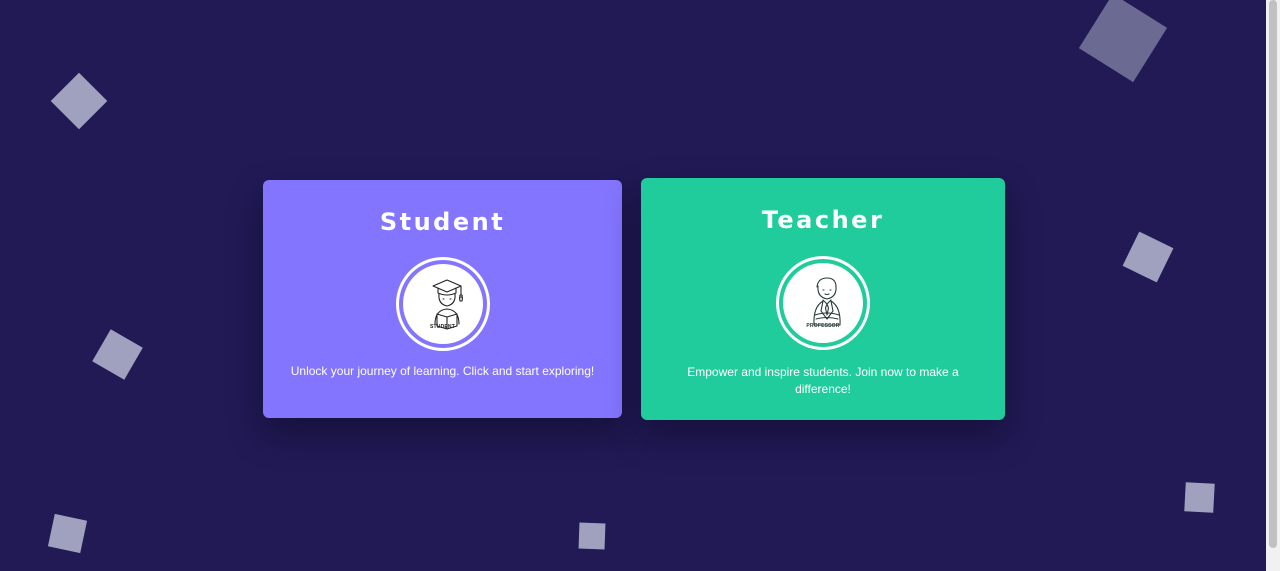 This screenshot has width=1280, height=571. What do you see at coordinates (447, 304) in the screenshot?
I see `student-graduate-reading-icon` at bounding box center [447, 304].